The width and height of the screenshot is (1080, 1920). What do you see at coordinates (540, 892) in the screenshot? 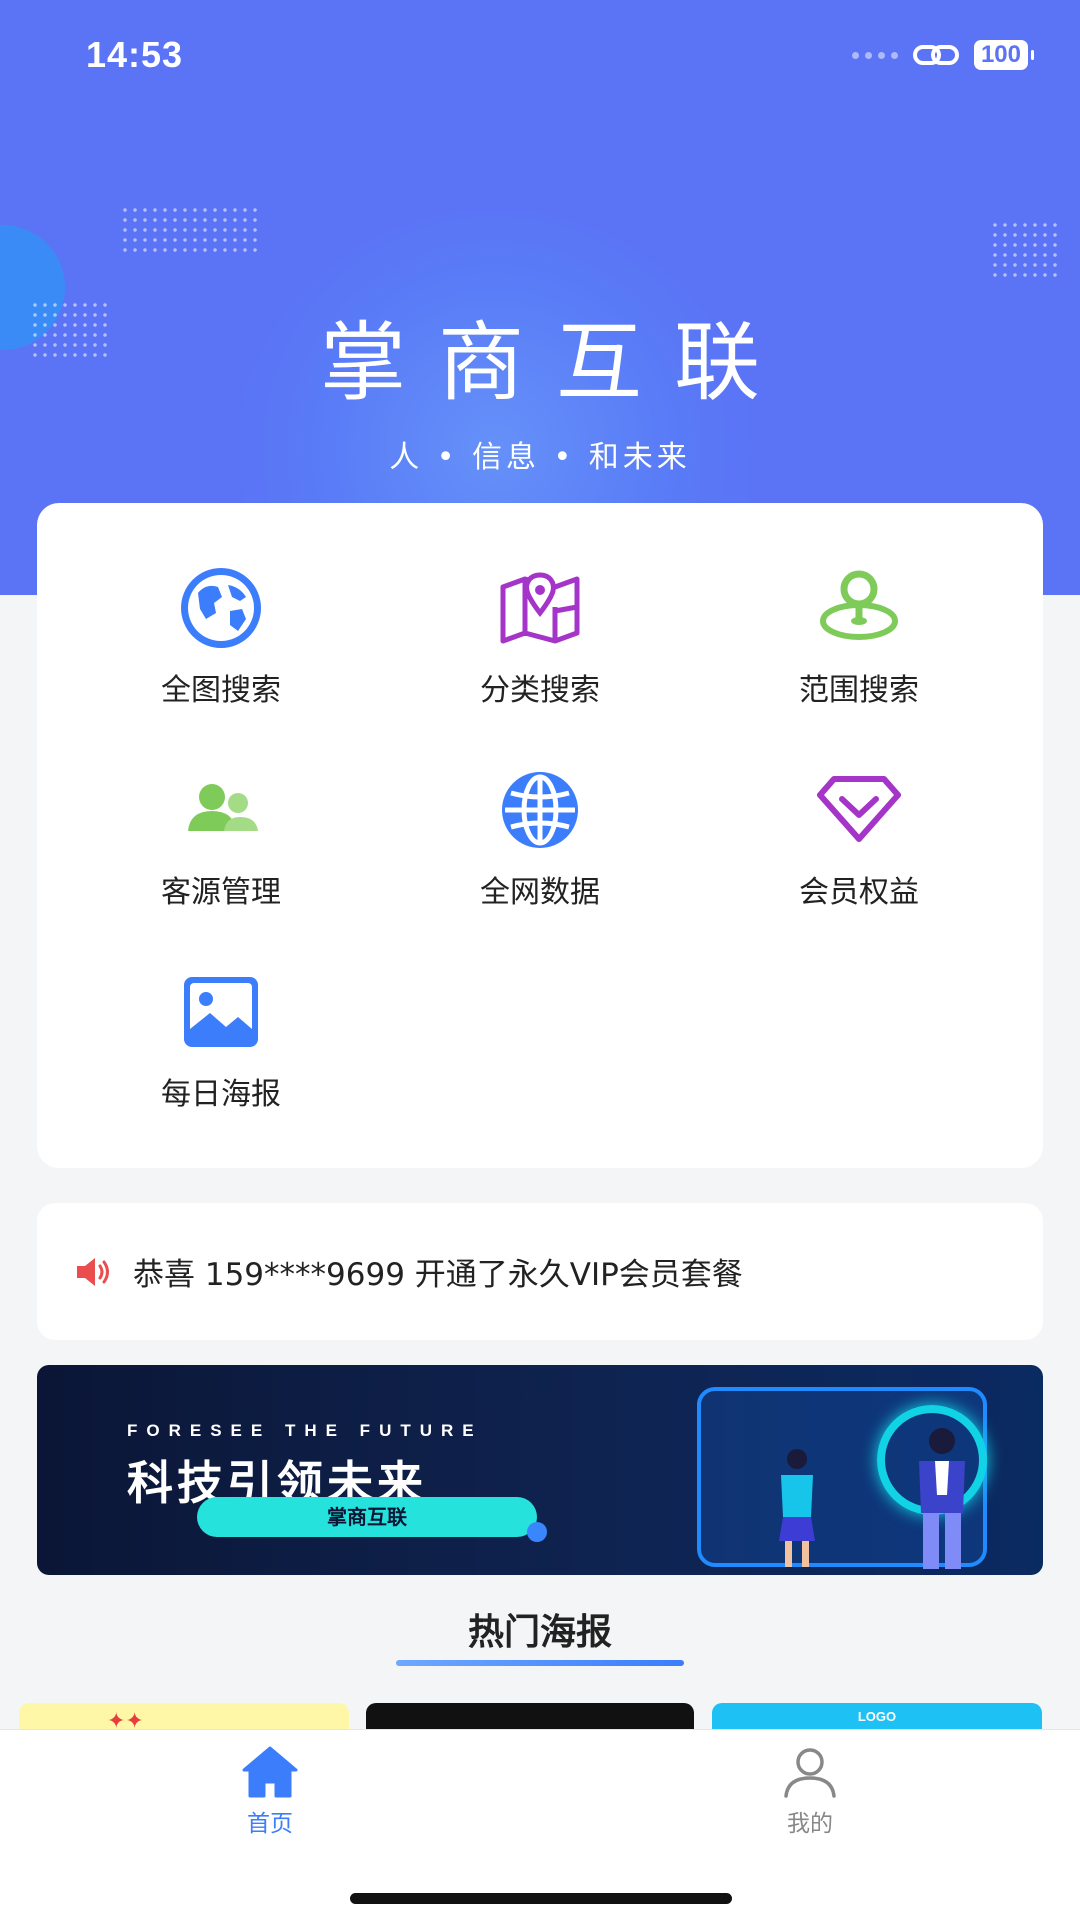
I see `feature-label: 全网数据` at bounding box center [540, 892].